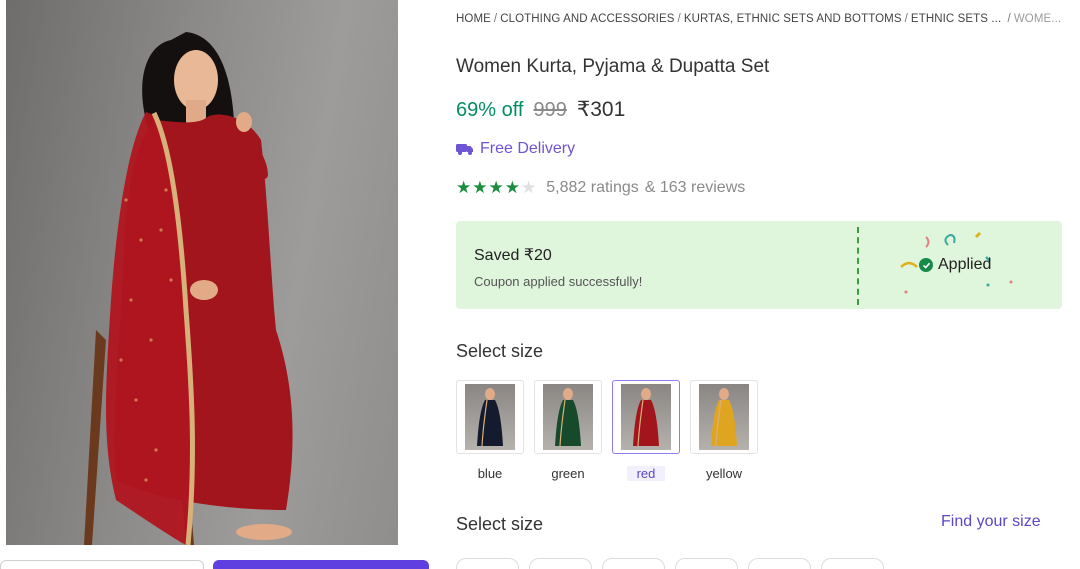  I want to click on color-option-blue: blue, so click(490, 430).